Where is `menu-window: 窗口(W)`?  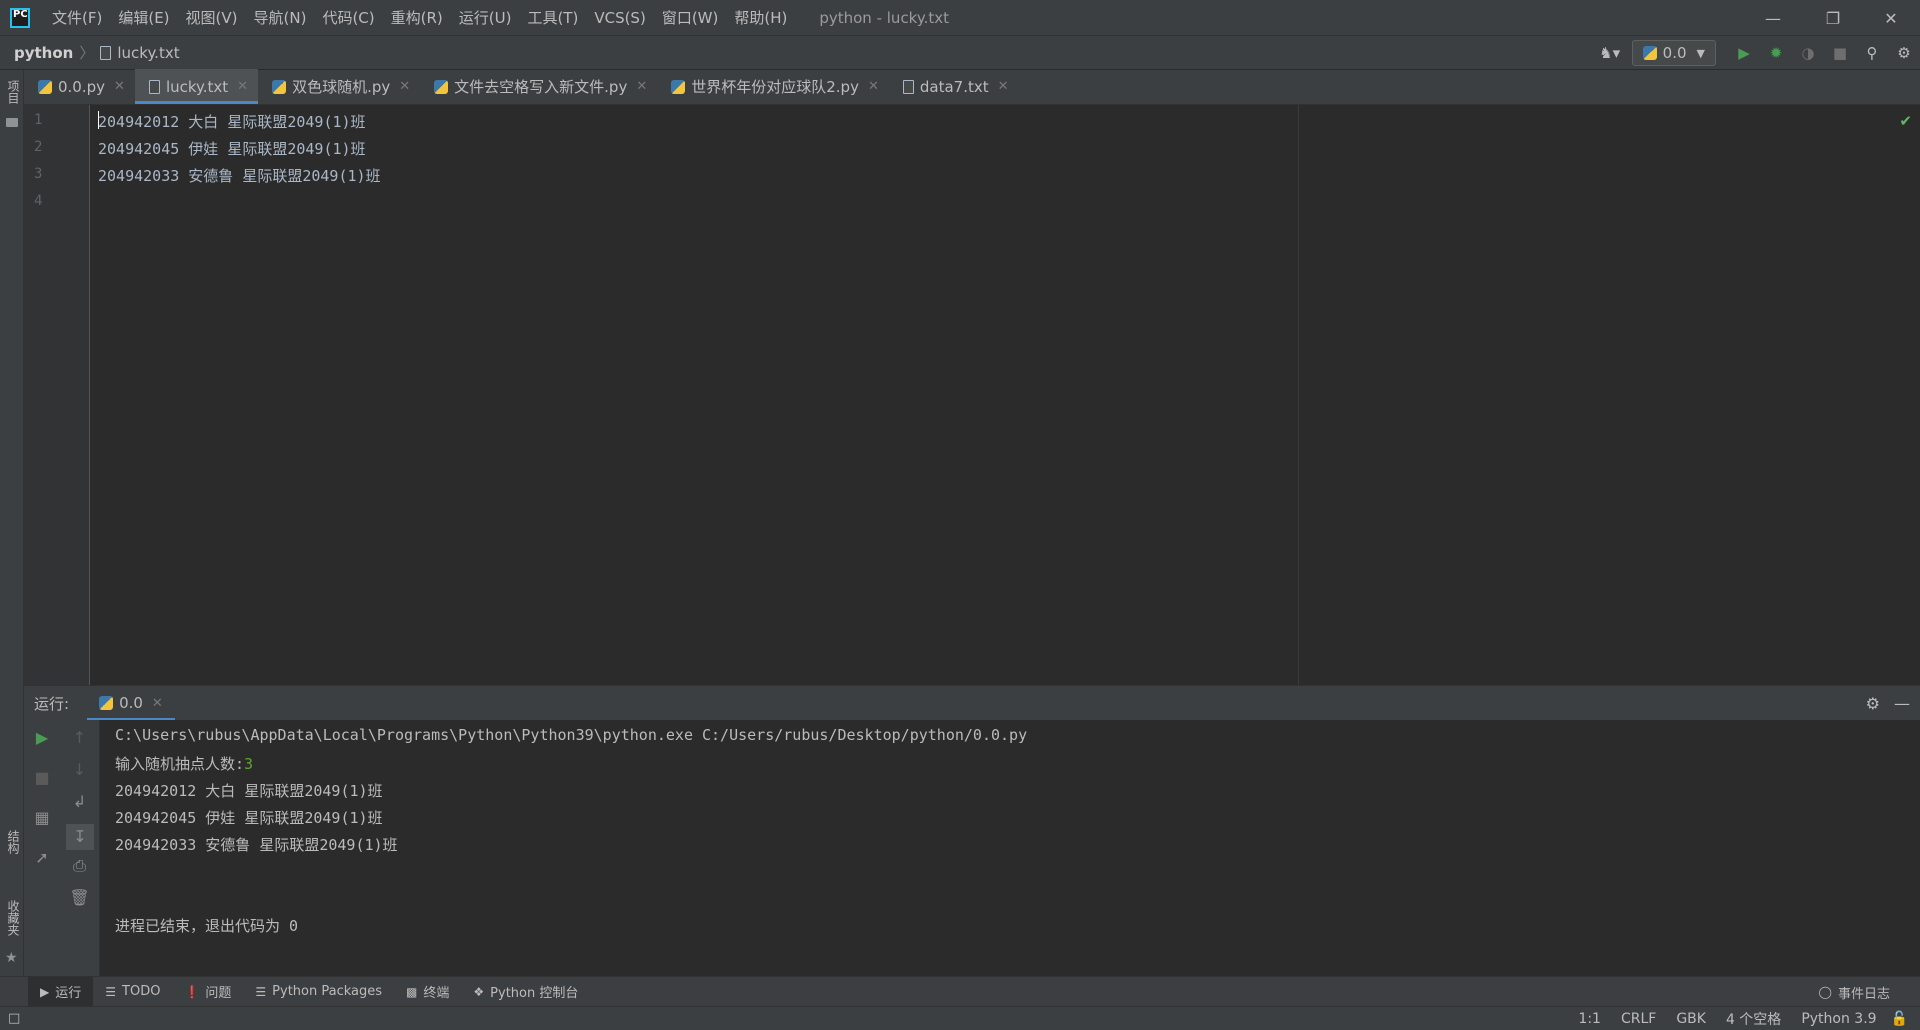 menu-window: 窗口(W) is located at coordinates (690, 18).